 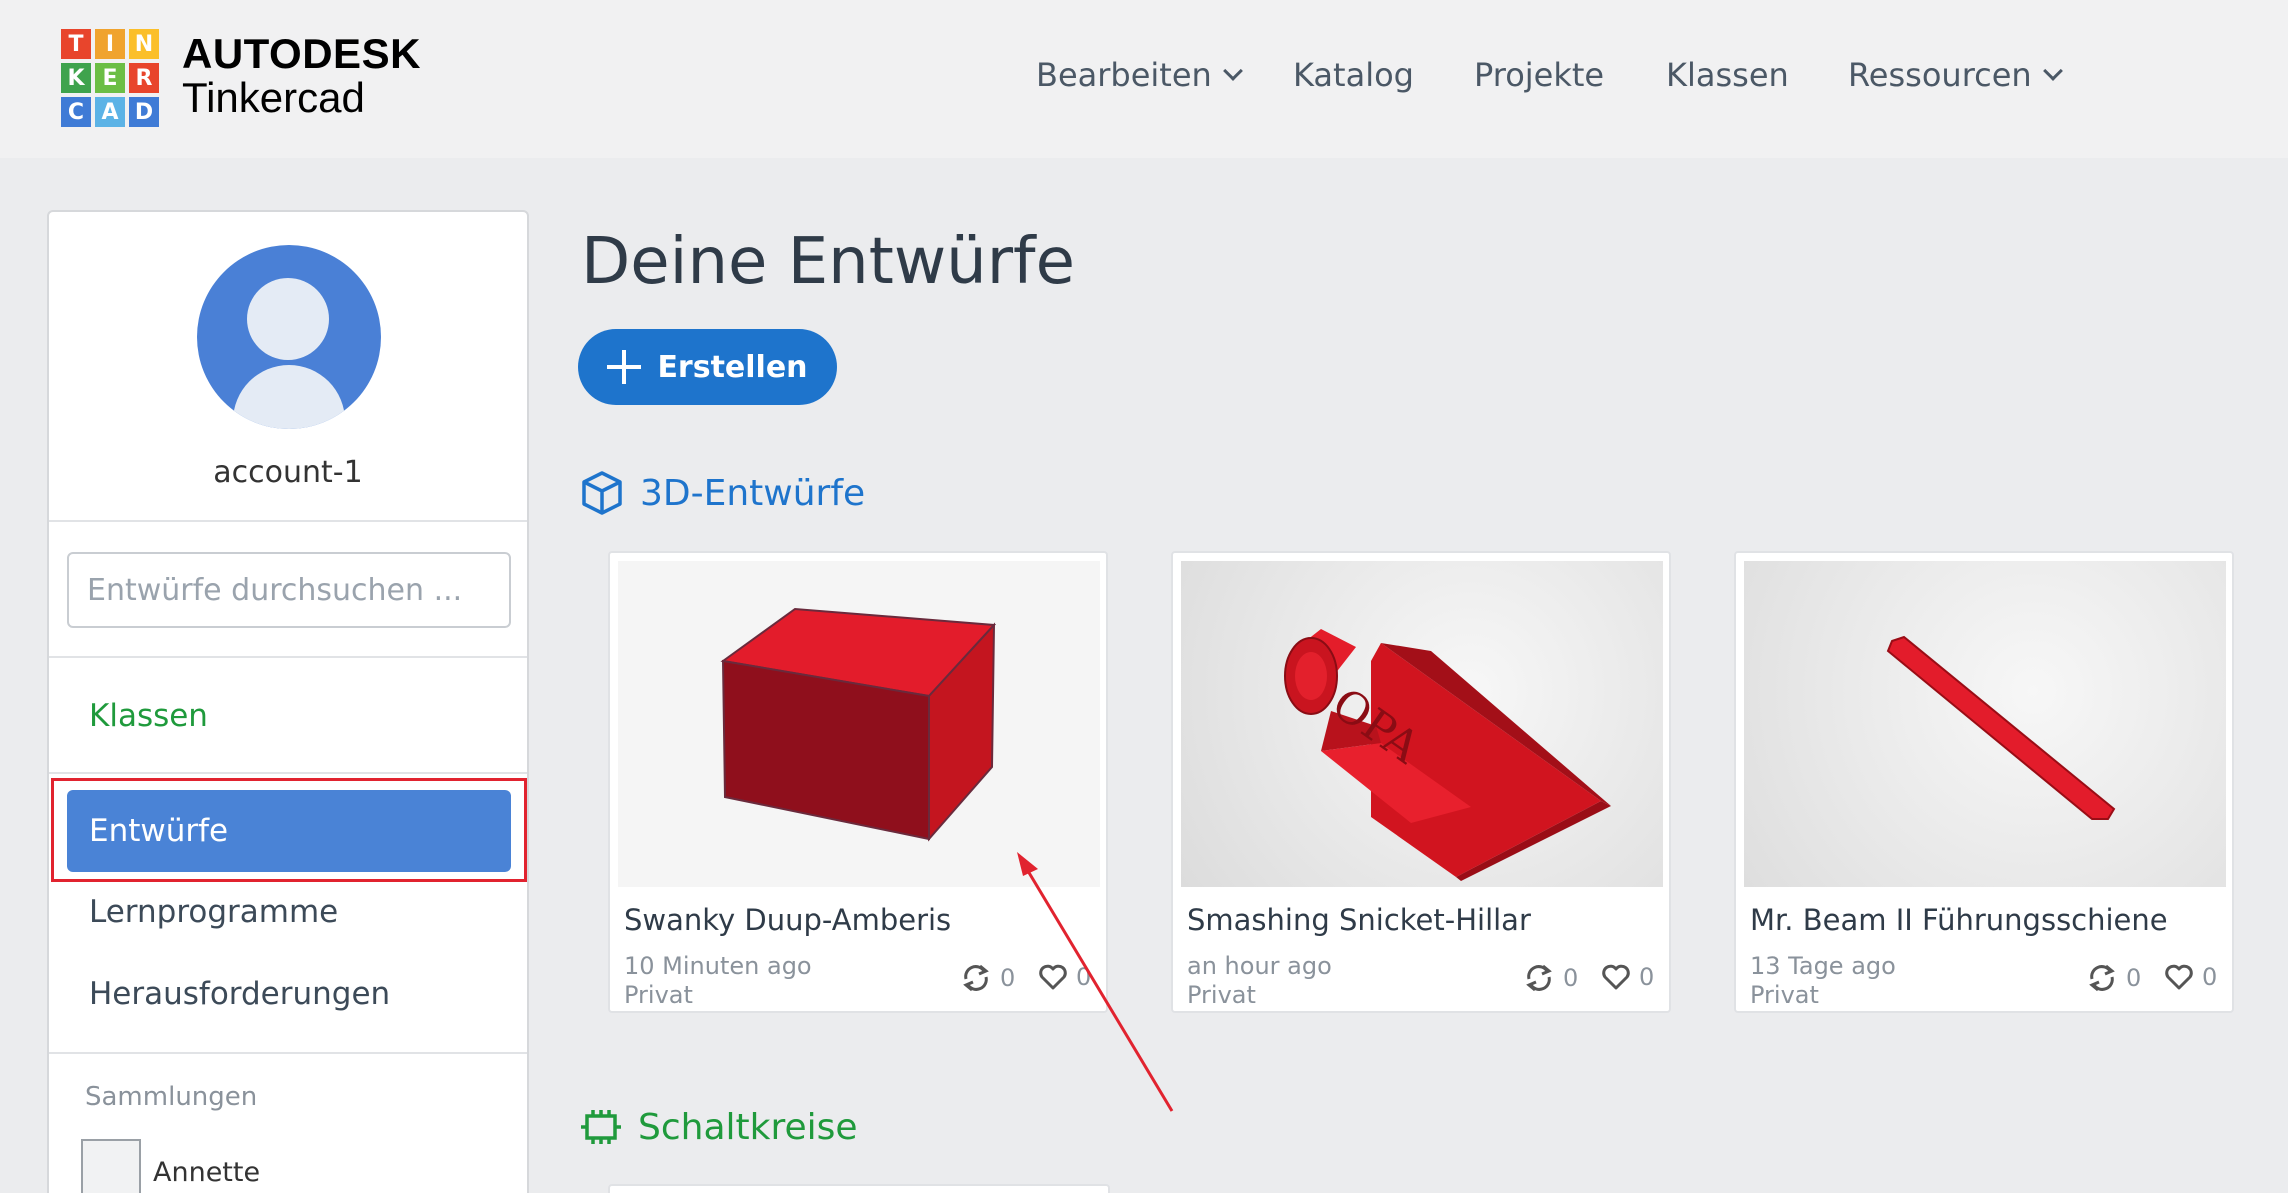 I want to click on red-beam-model-image, so click(x=2001, y=727).